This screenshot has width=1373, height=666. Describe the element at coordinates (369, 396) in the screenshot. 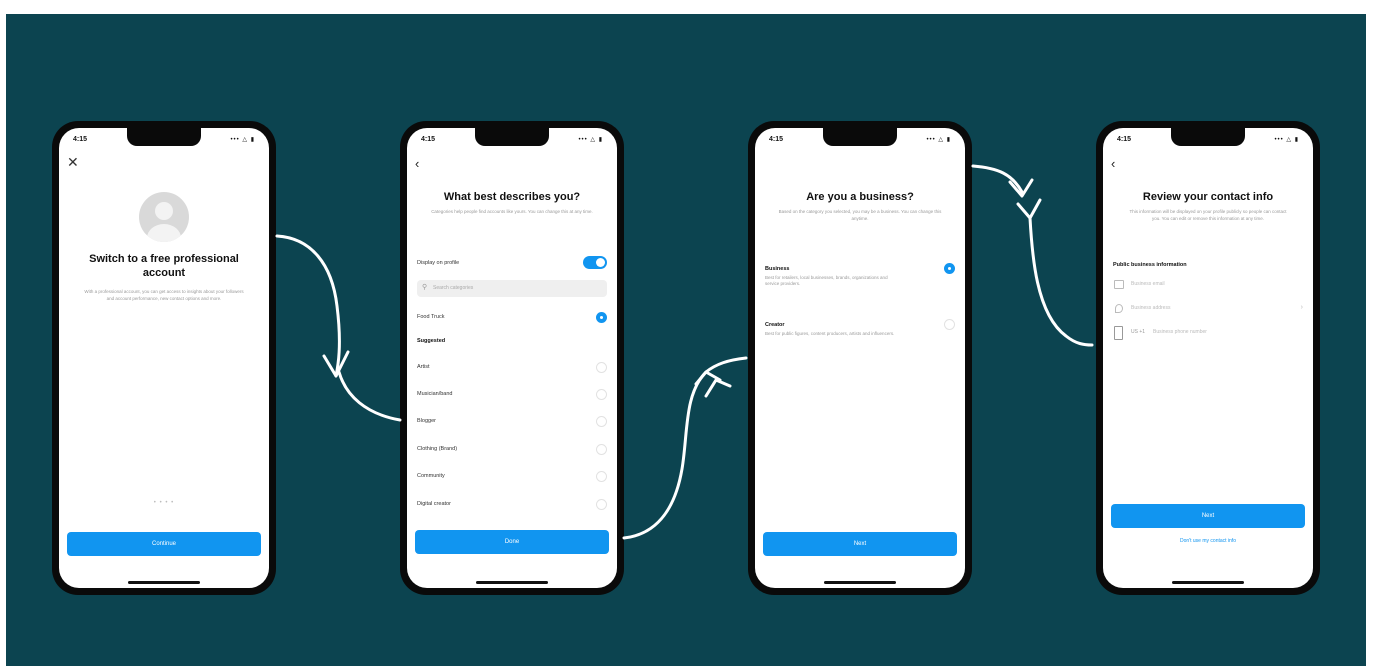

I see `flow-arrow-1-tail` at that location.